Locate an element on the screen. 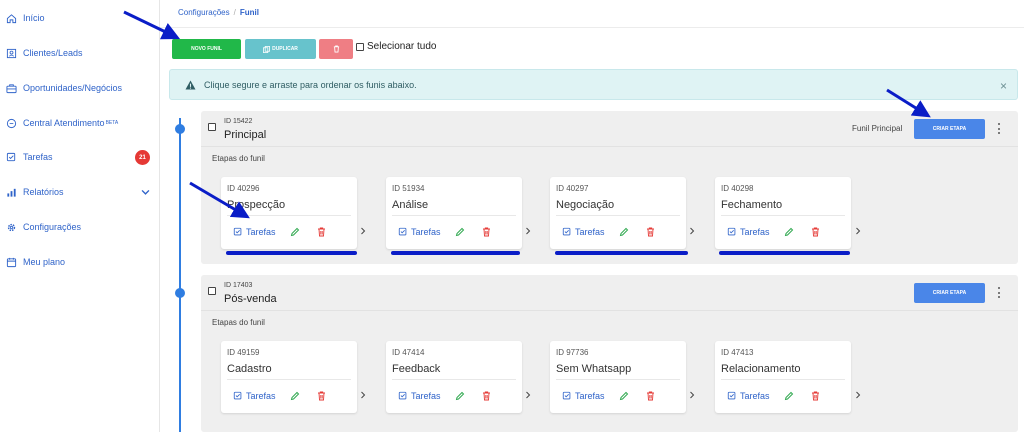 The height and width of the screenshot is (432, 1024). new-funnel-button: Novo funil is located at coordinates (206, 49).